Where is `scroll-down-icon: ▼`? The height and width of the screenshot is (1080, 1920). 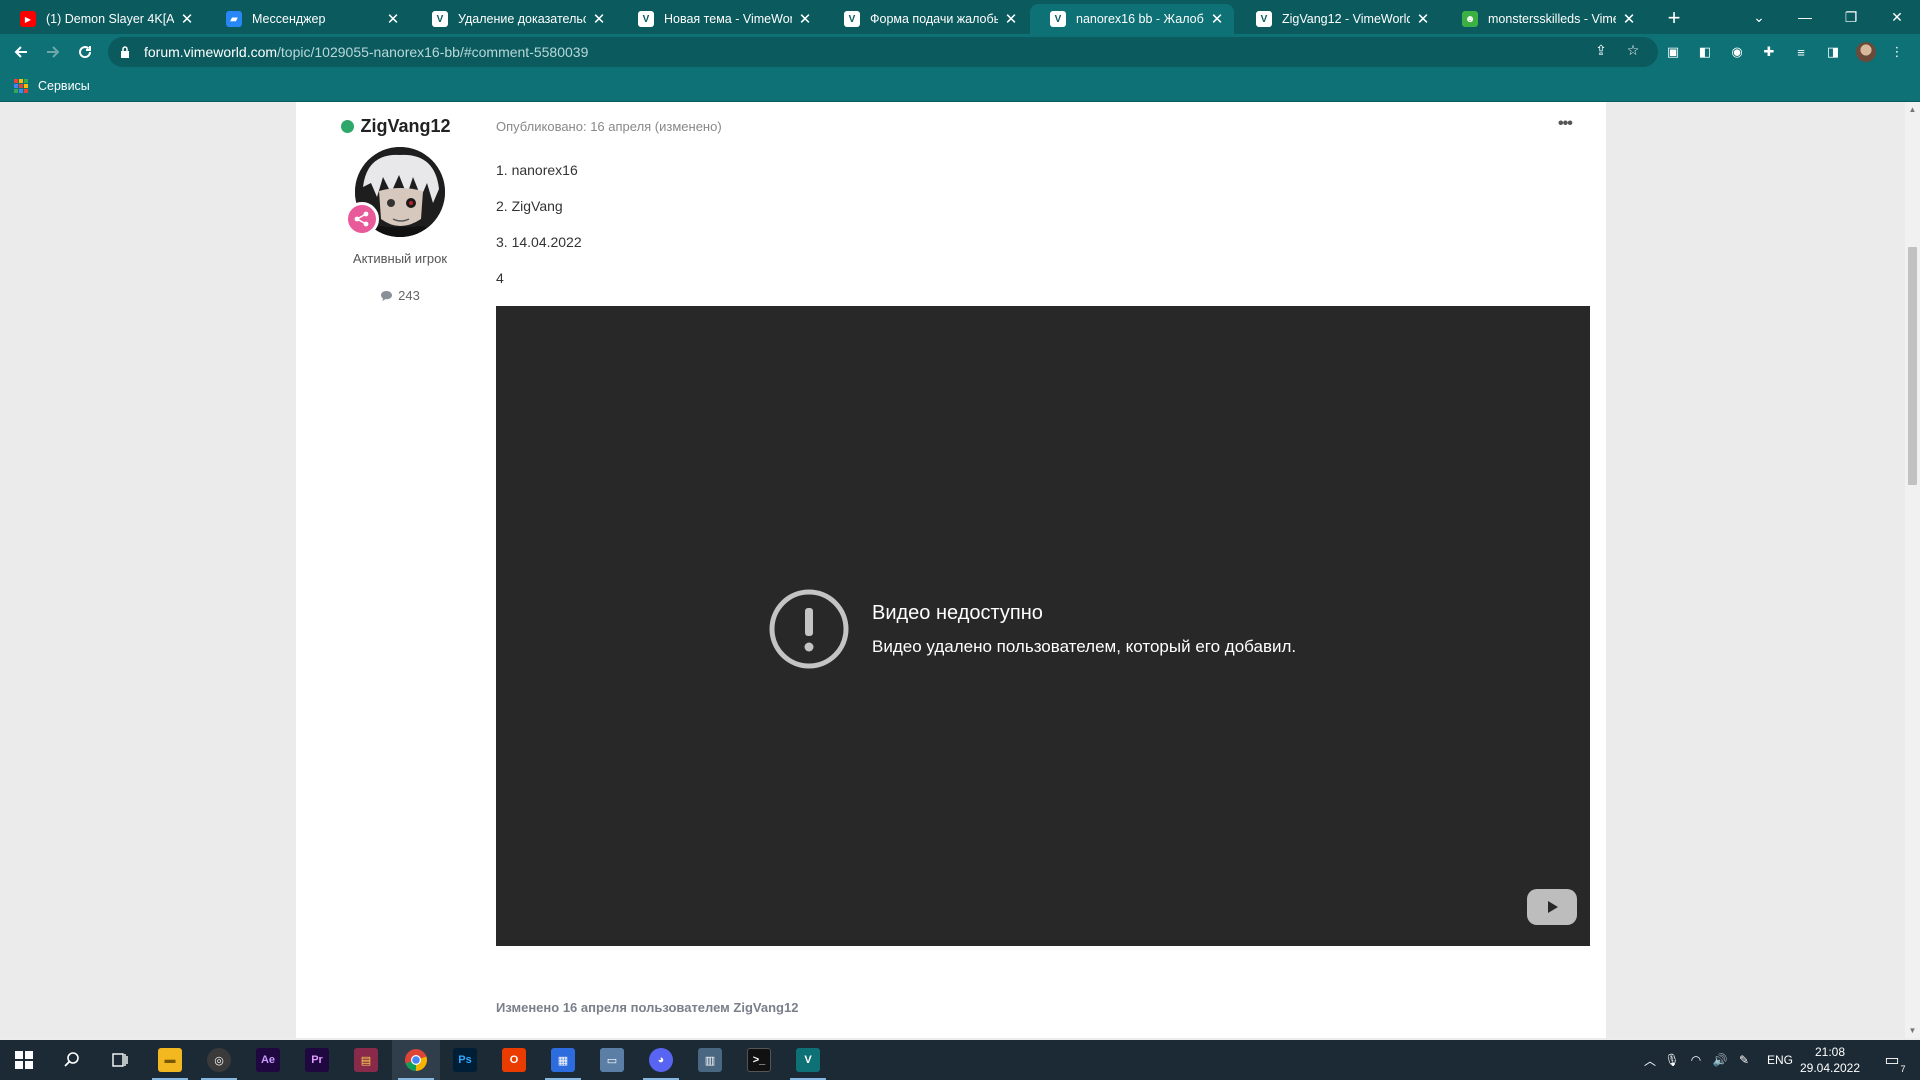
scroll-down-icon: ▼ is located at coordinates (1912, 1030).